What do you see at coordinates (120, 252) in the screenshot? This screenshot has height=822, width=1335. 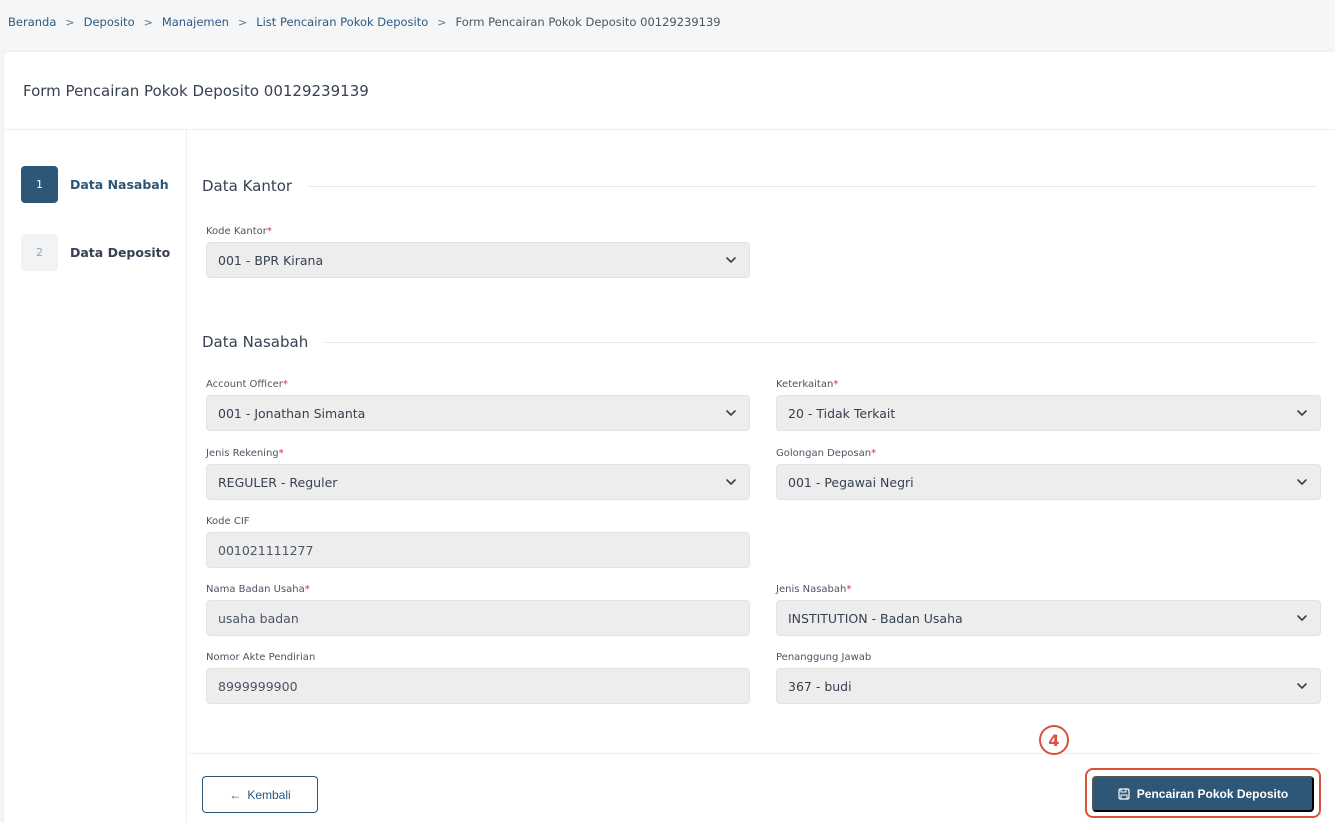 I see `step-label: Data Deposito` at bounding box center [120, 252].